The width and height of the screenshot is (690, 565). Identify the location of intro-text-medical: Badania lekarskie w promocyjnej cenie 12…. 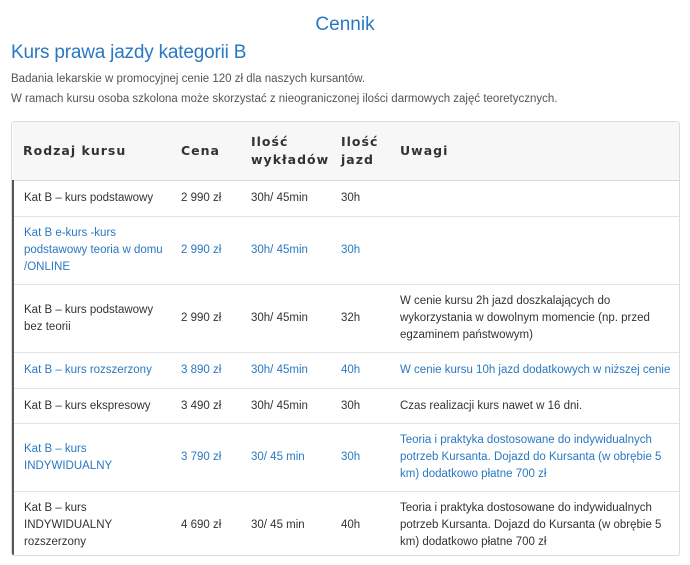
(188, 79).